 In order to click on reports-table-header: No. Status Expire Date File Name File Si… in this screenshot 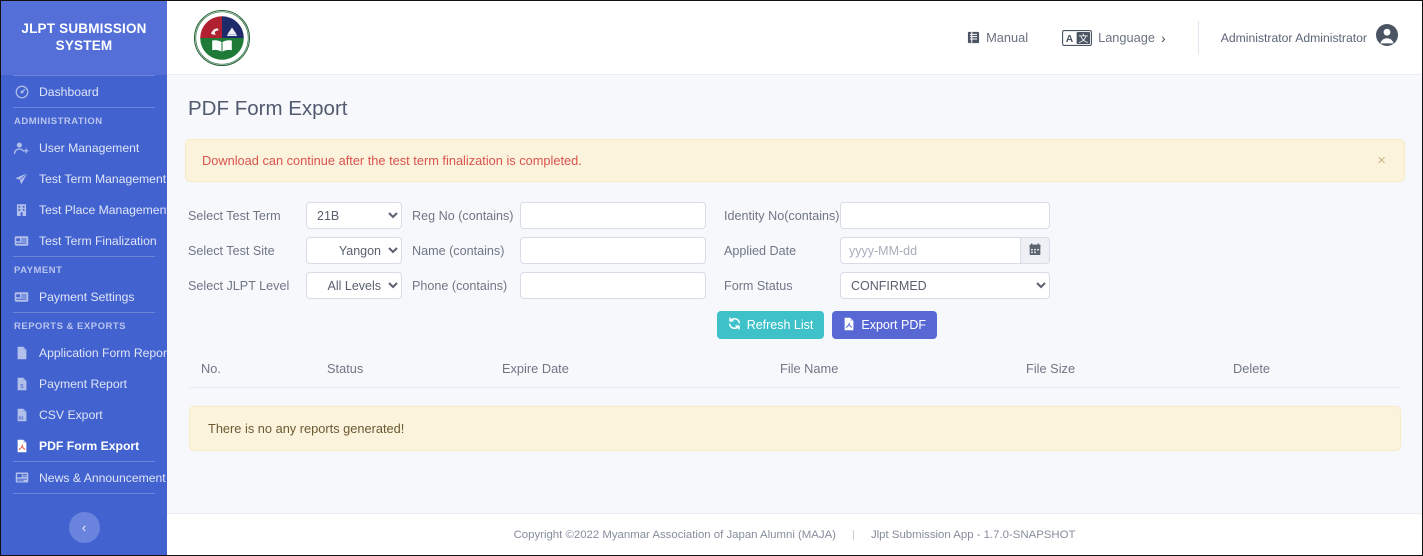, I will do `click(795, 369)`.